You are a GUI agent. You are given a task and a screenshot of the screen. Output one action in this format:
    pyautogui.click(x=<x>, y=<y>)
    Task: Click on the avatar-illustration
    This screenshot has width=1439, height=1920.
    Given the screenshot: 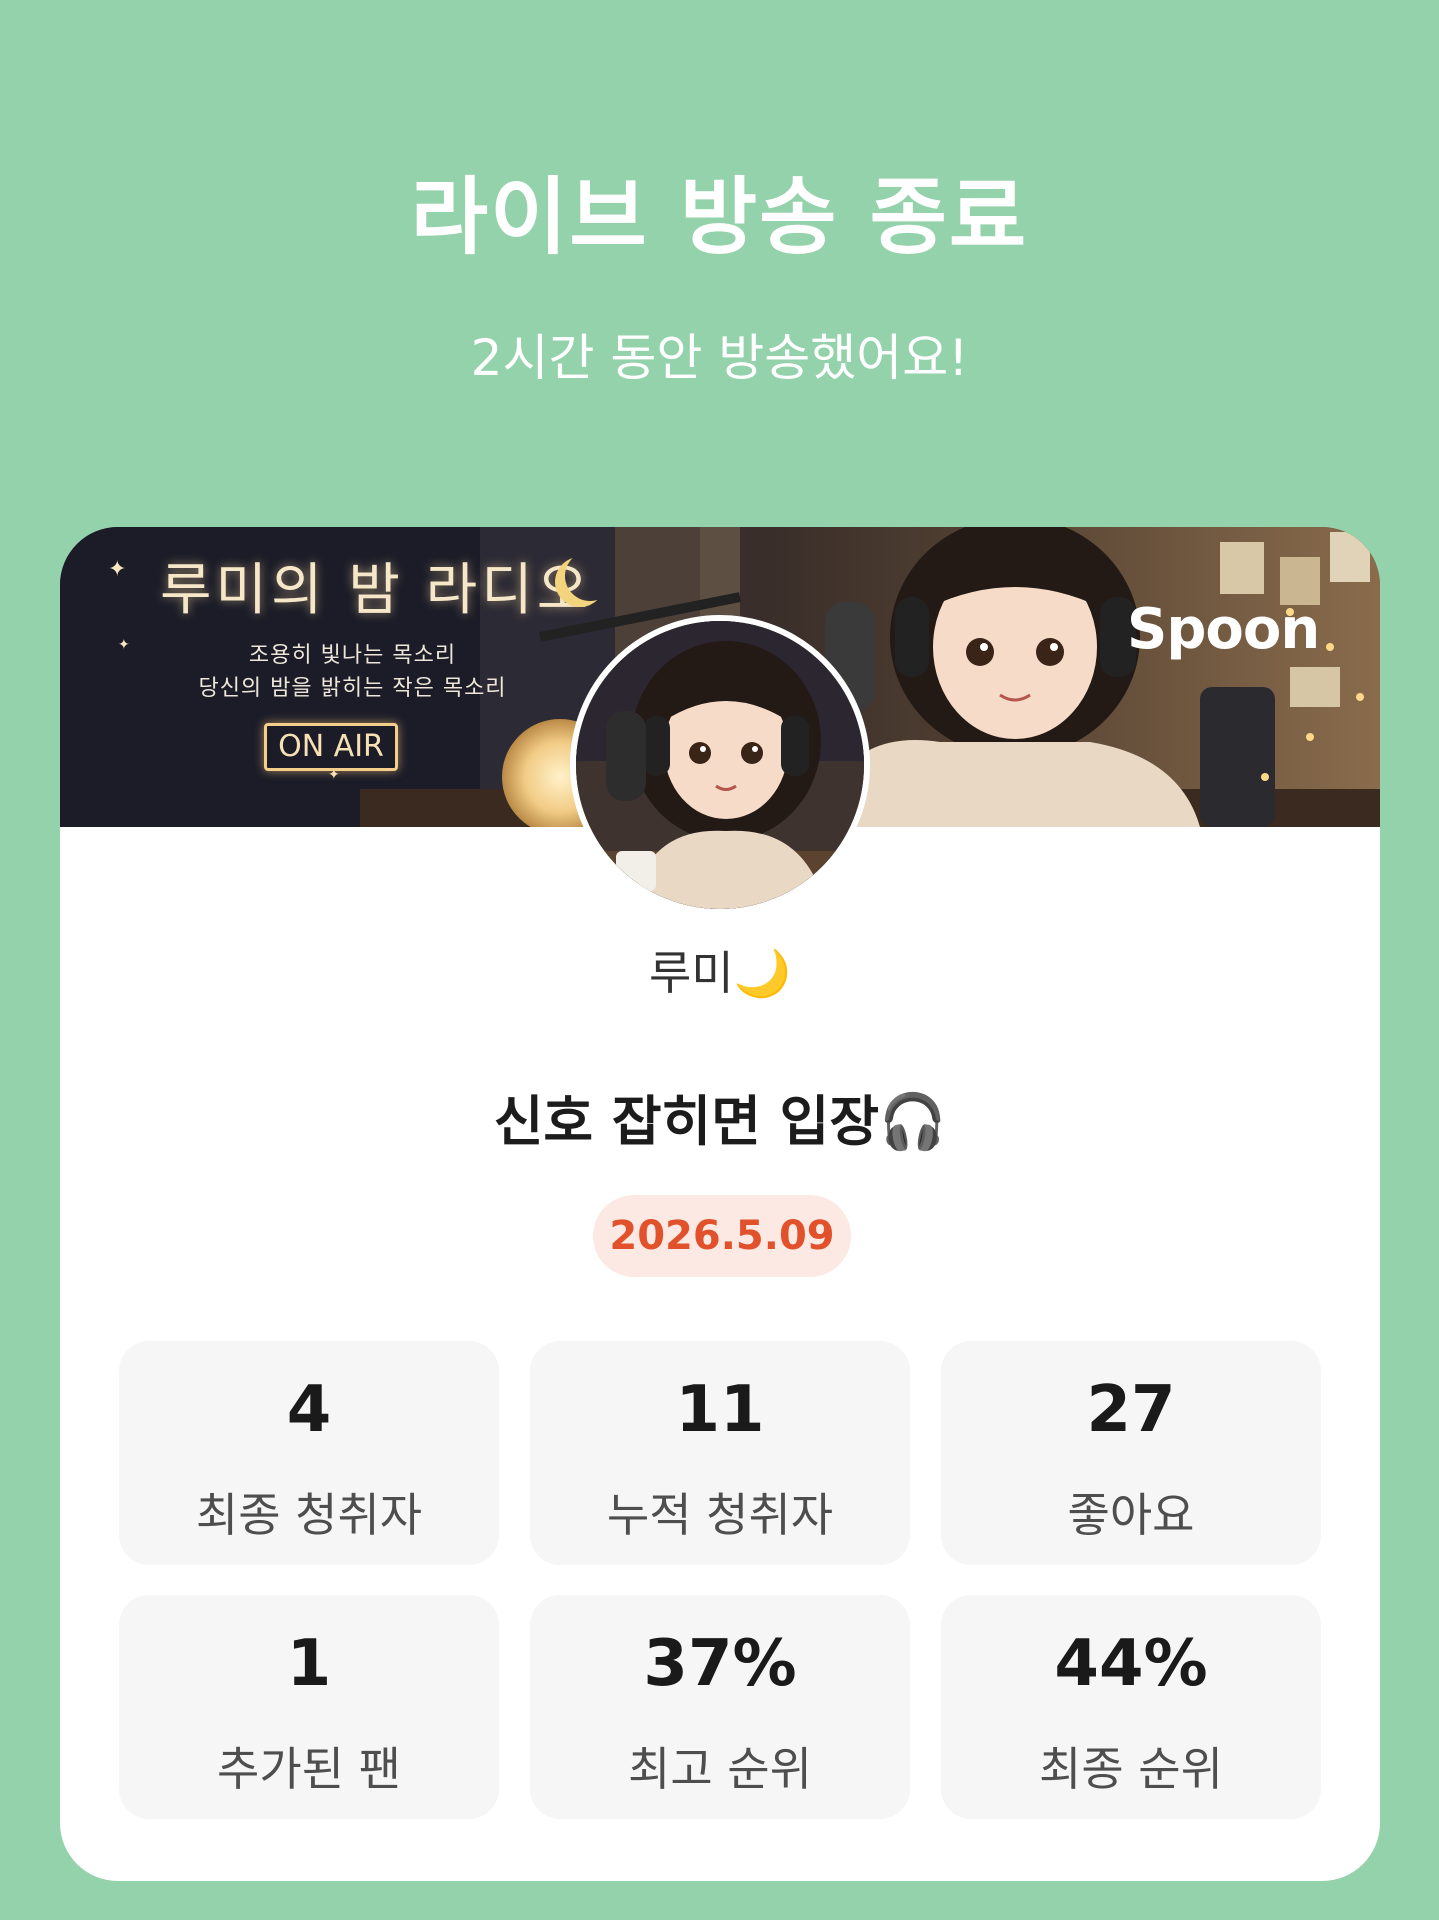 What is the action you would take?
    pyautogui.click(x=720, y=765)
    